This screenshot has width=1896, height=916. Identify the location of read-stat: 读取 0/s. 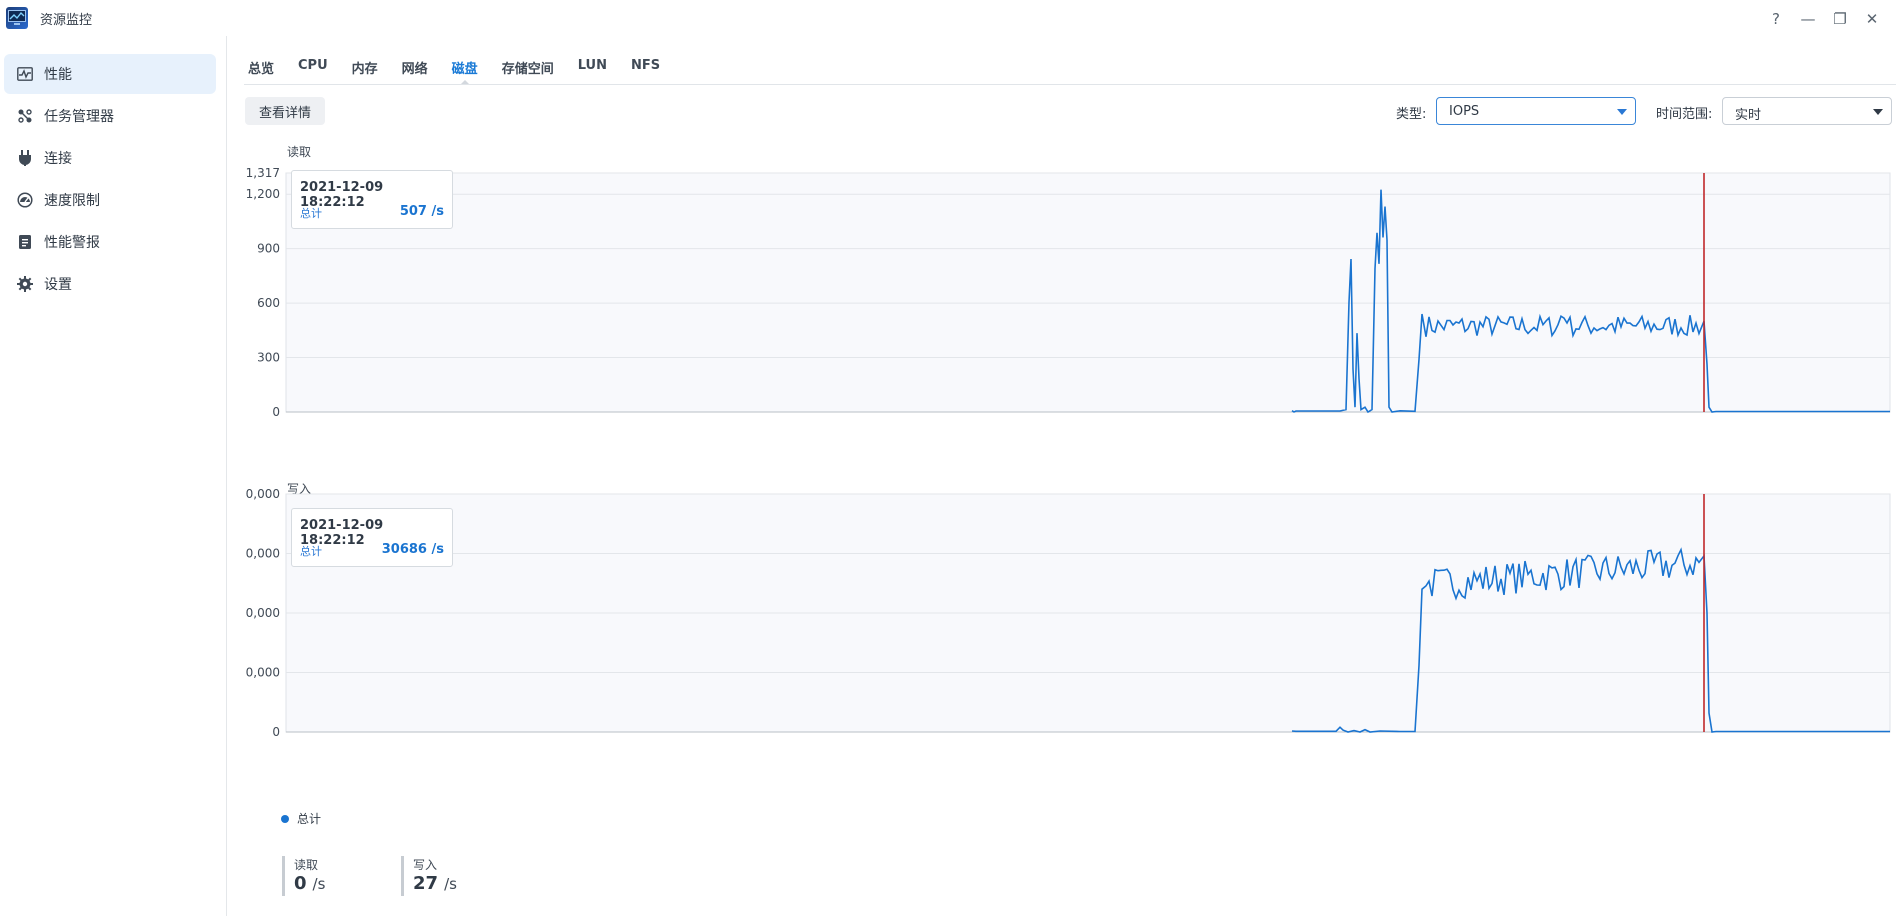
(303, 876).